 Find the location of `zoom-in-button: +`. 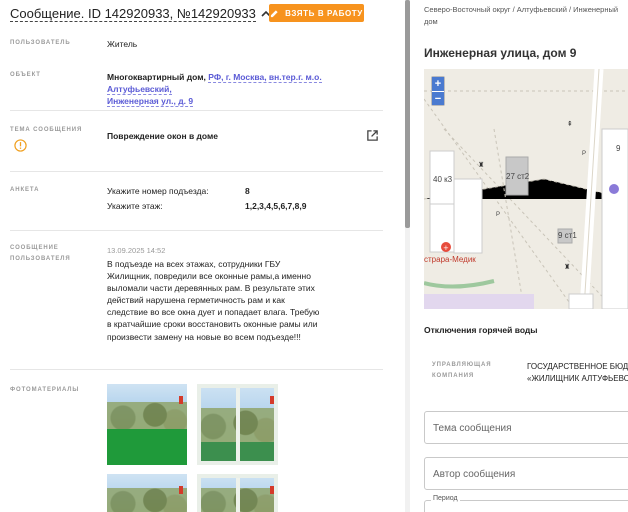

zoom-in-button: + is located at coordinates (438, 84).